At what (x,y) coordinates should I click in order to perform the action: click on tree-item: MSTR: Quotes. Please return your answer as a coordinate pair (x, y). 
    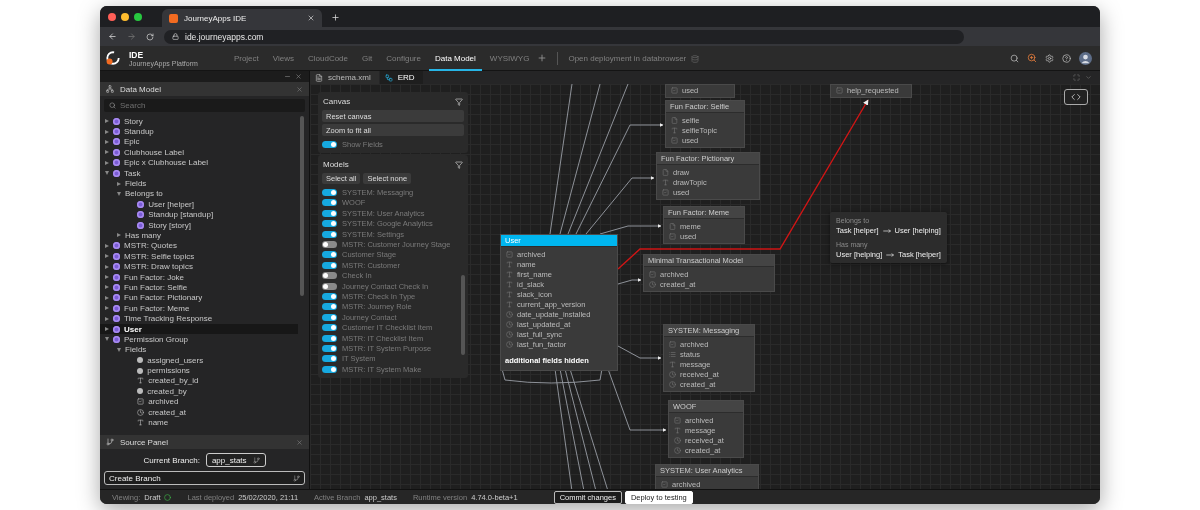
    Looking at the image, I should click on (199, 246).